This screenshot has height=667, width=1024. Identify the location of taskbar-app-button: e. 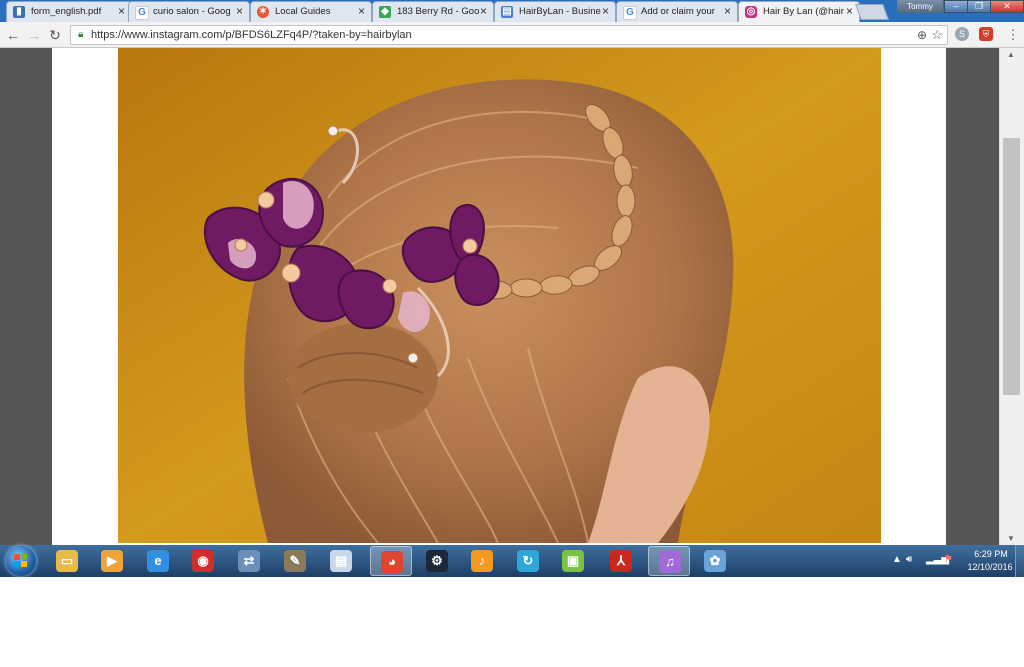
(158, 561).